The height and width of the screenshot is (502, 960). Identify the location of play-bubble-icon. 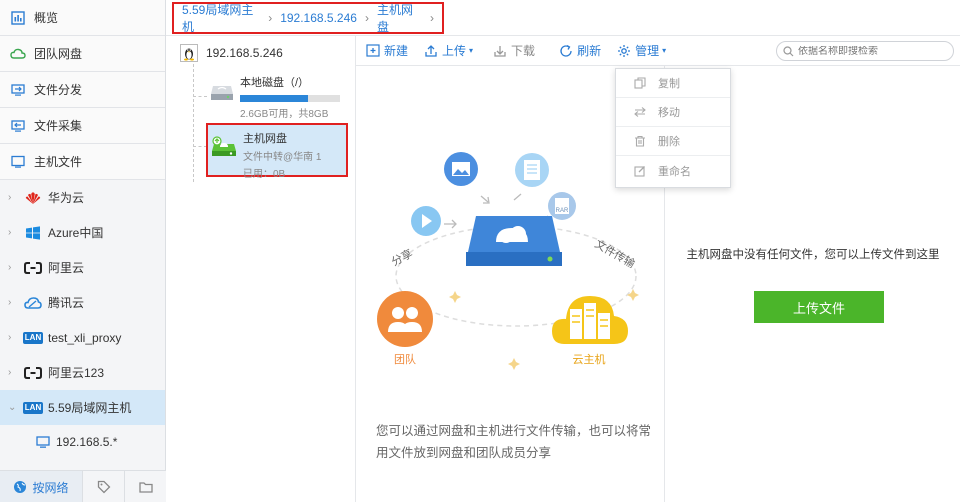
(426, 221).